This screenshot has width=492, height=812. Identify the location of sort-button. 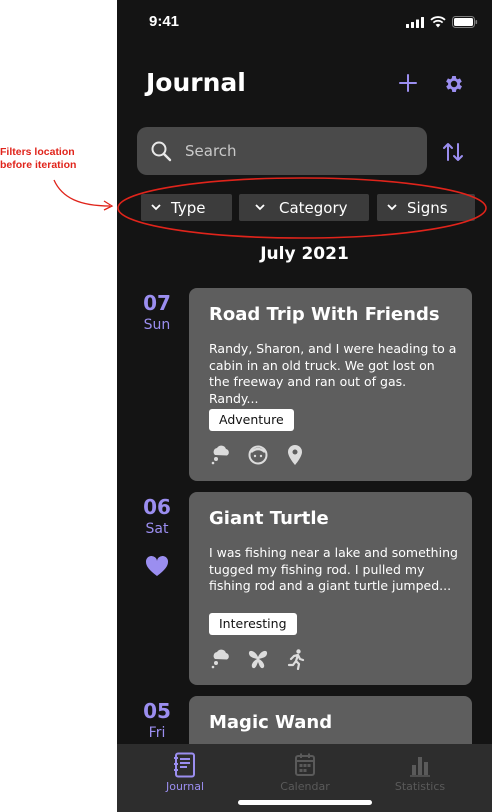
(453, 152).